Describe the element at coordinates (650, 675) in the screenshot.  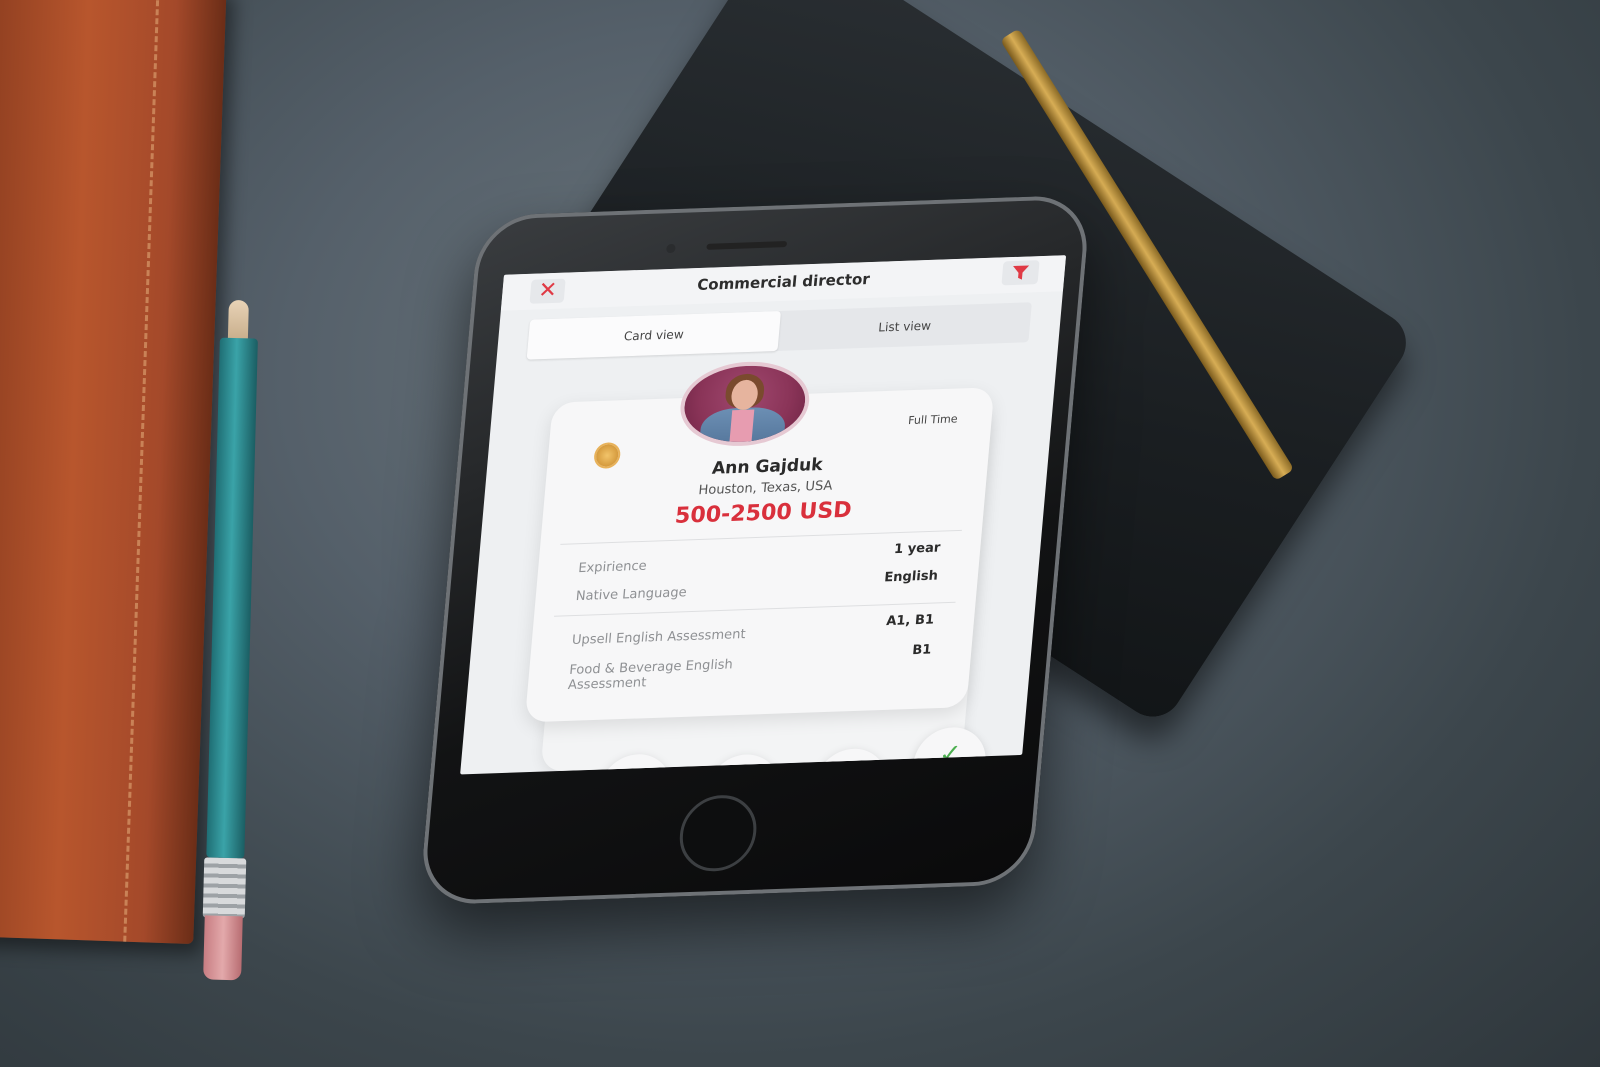
I see `assessment-label: Food & Beverage English Assessment` at that location.